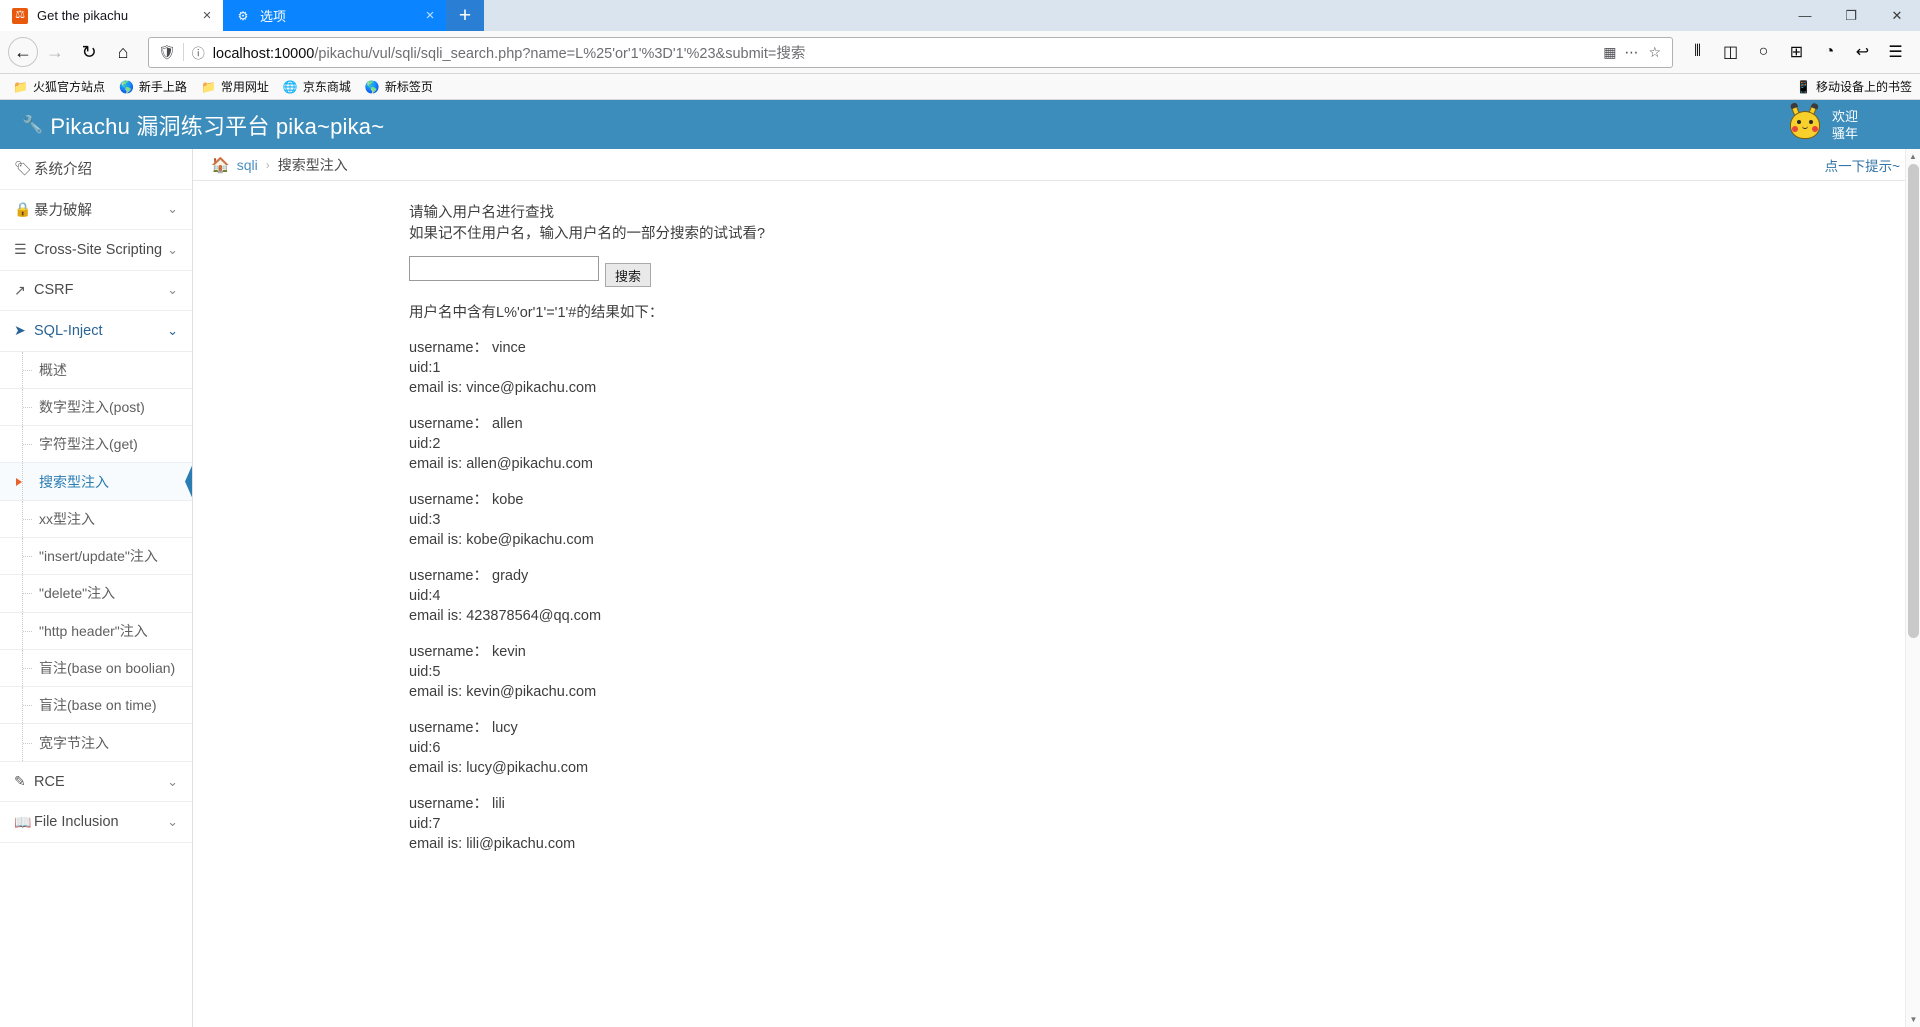 The height and width of the screenshot is (1027, 1920). I want to click on sidebar-subitem-string-get: 字符型注入(get), so click(96, 445).